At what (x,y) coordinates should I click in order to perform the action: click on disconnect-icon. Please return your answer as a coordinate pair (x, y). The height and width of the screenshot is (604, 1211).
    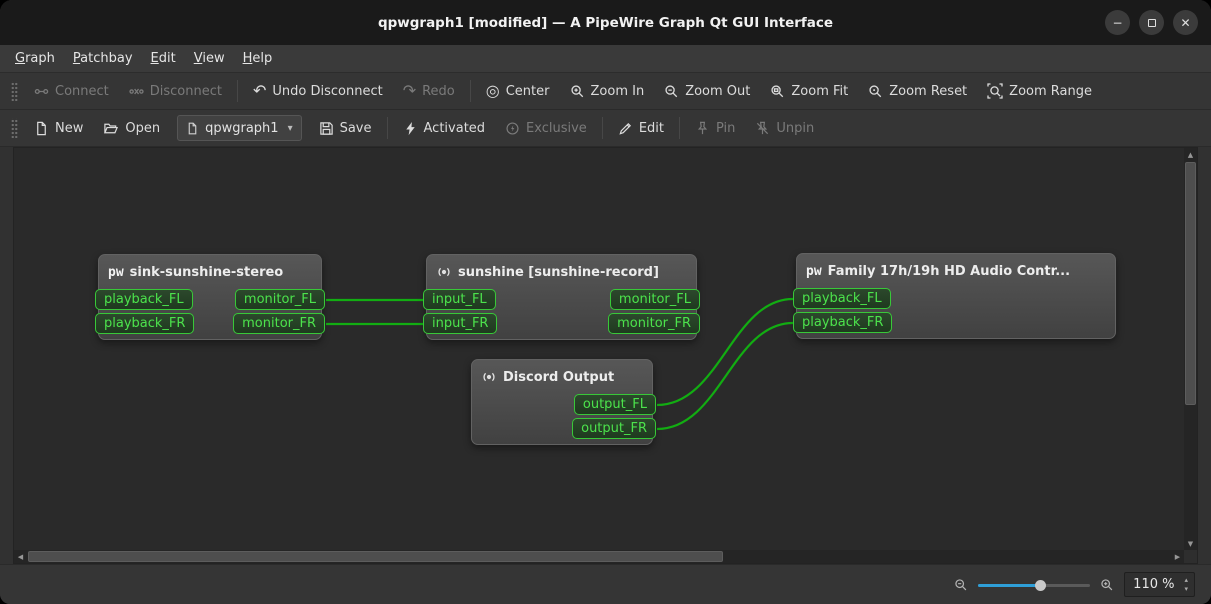
    Looking at the image, I should click on (136, 91).